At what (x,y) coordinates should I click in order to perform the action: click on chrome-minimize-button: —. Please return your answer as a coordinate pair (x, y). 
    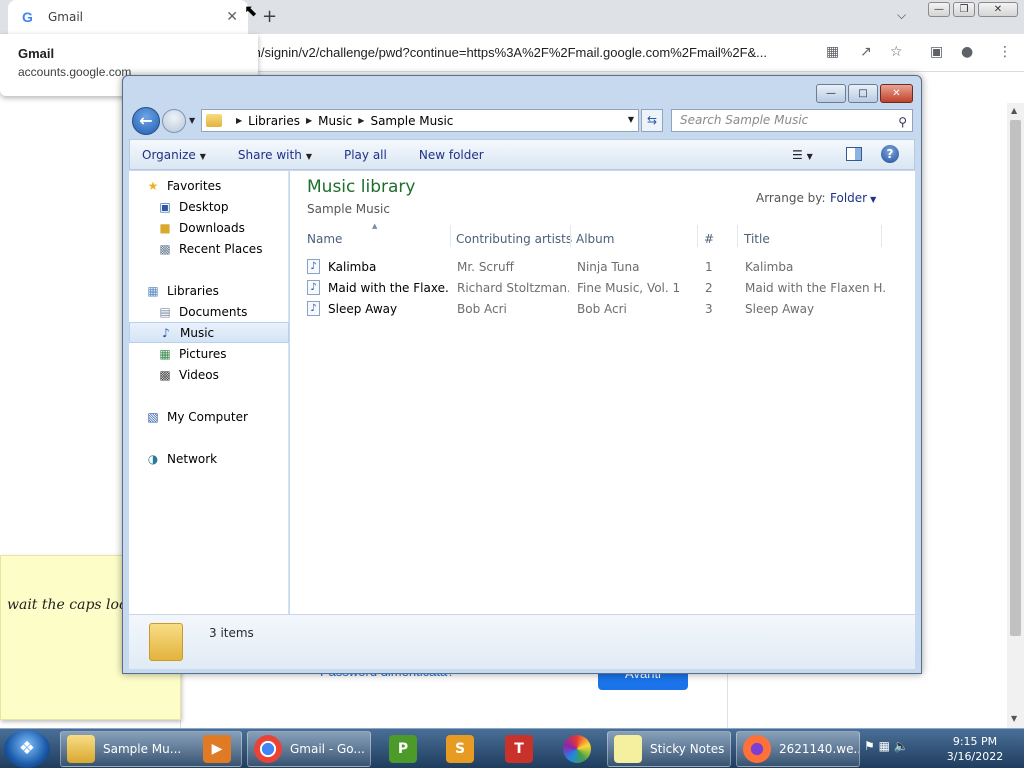
    Looking at the image, I should click on (939, 9).